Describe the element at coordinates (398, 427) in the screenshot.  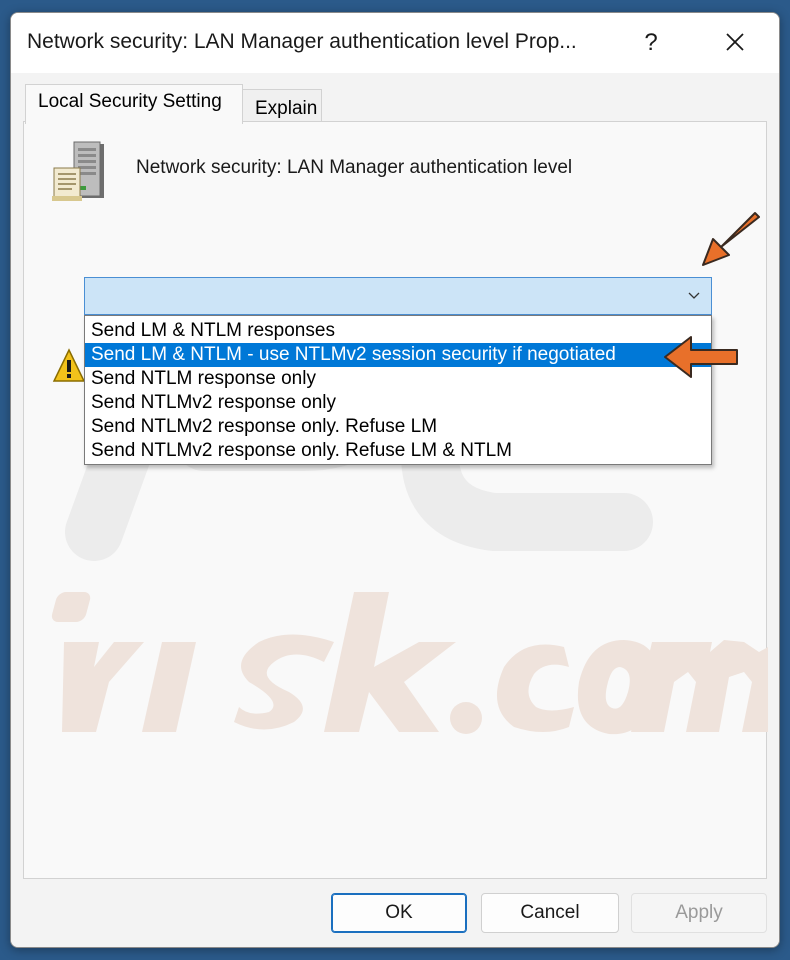
I see `dropdown-option: Send NTLMv2 response only. Refuse LM` at that location.